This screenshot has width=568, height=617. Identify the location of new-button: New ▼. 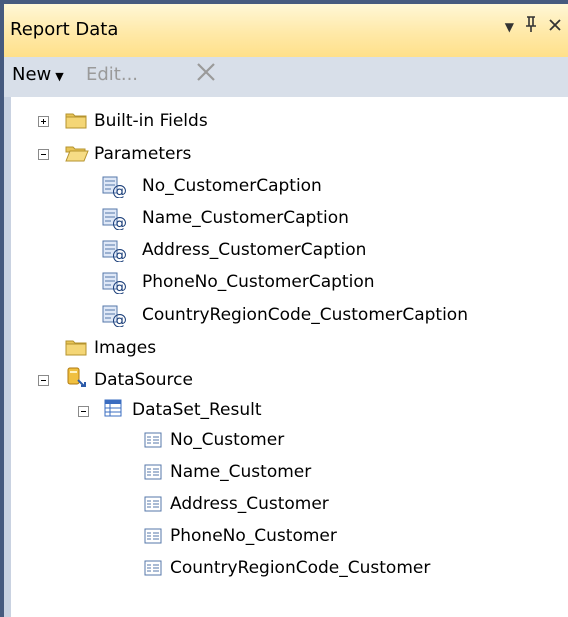
(38, 74).